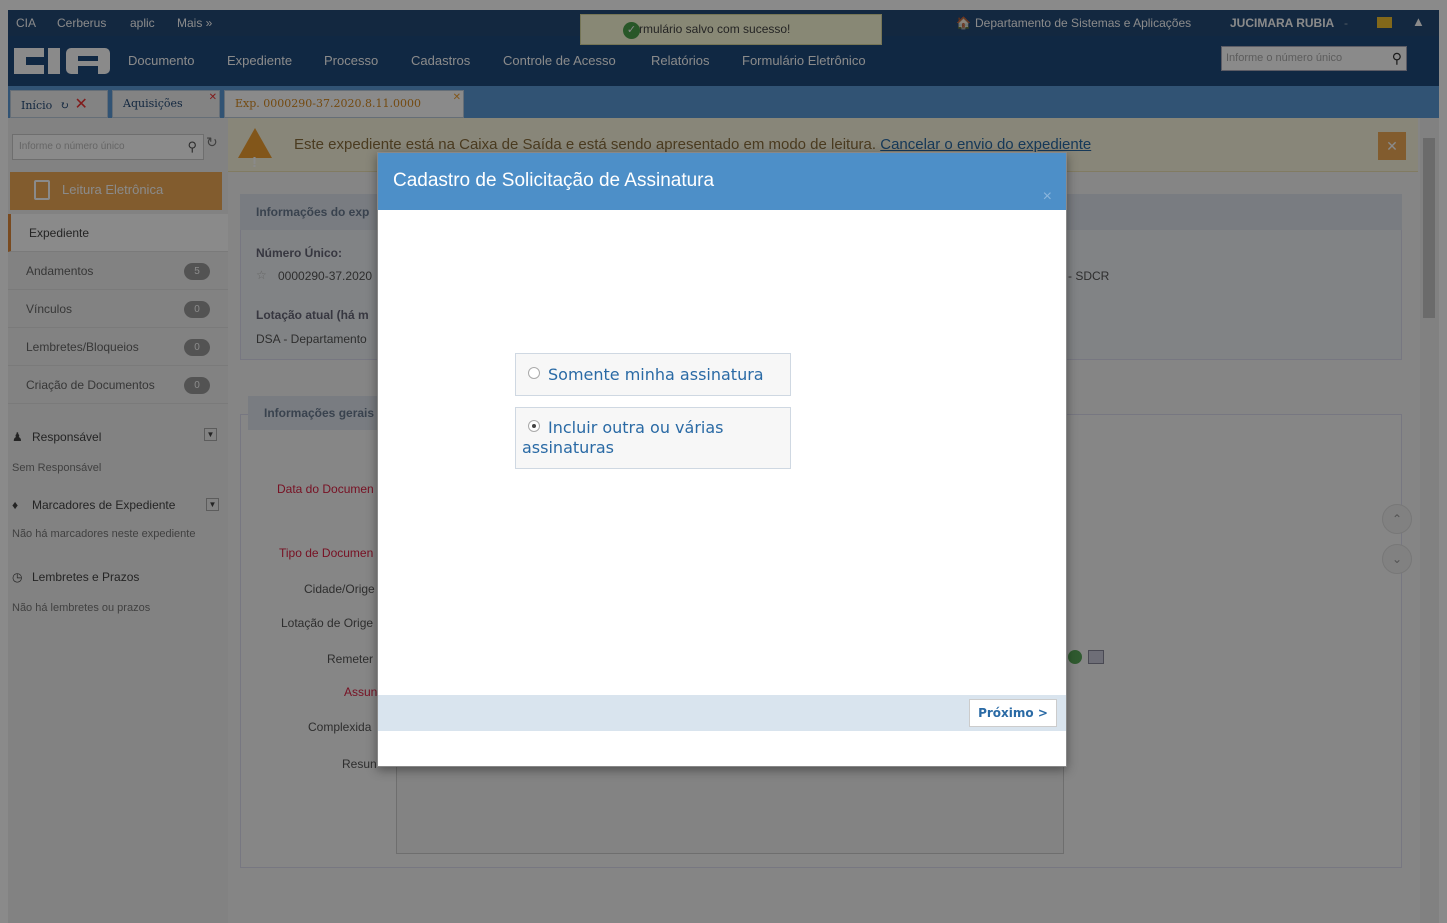  What do you see at coordinates (1047, 197) in the screenshot?
I see `close-icon: ×` at bounding box center [1047, 197].